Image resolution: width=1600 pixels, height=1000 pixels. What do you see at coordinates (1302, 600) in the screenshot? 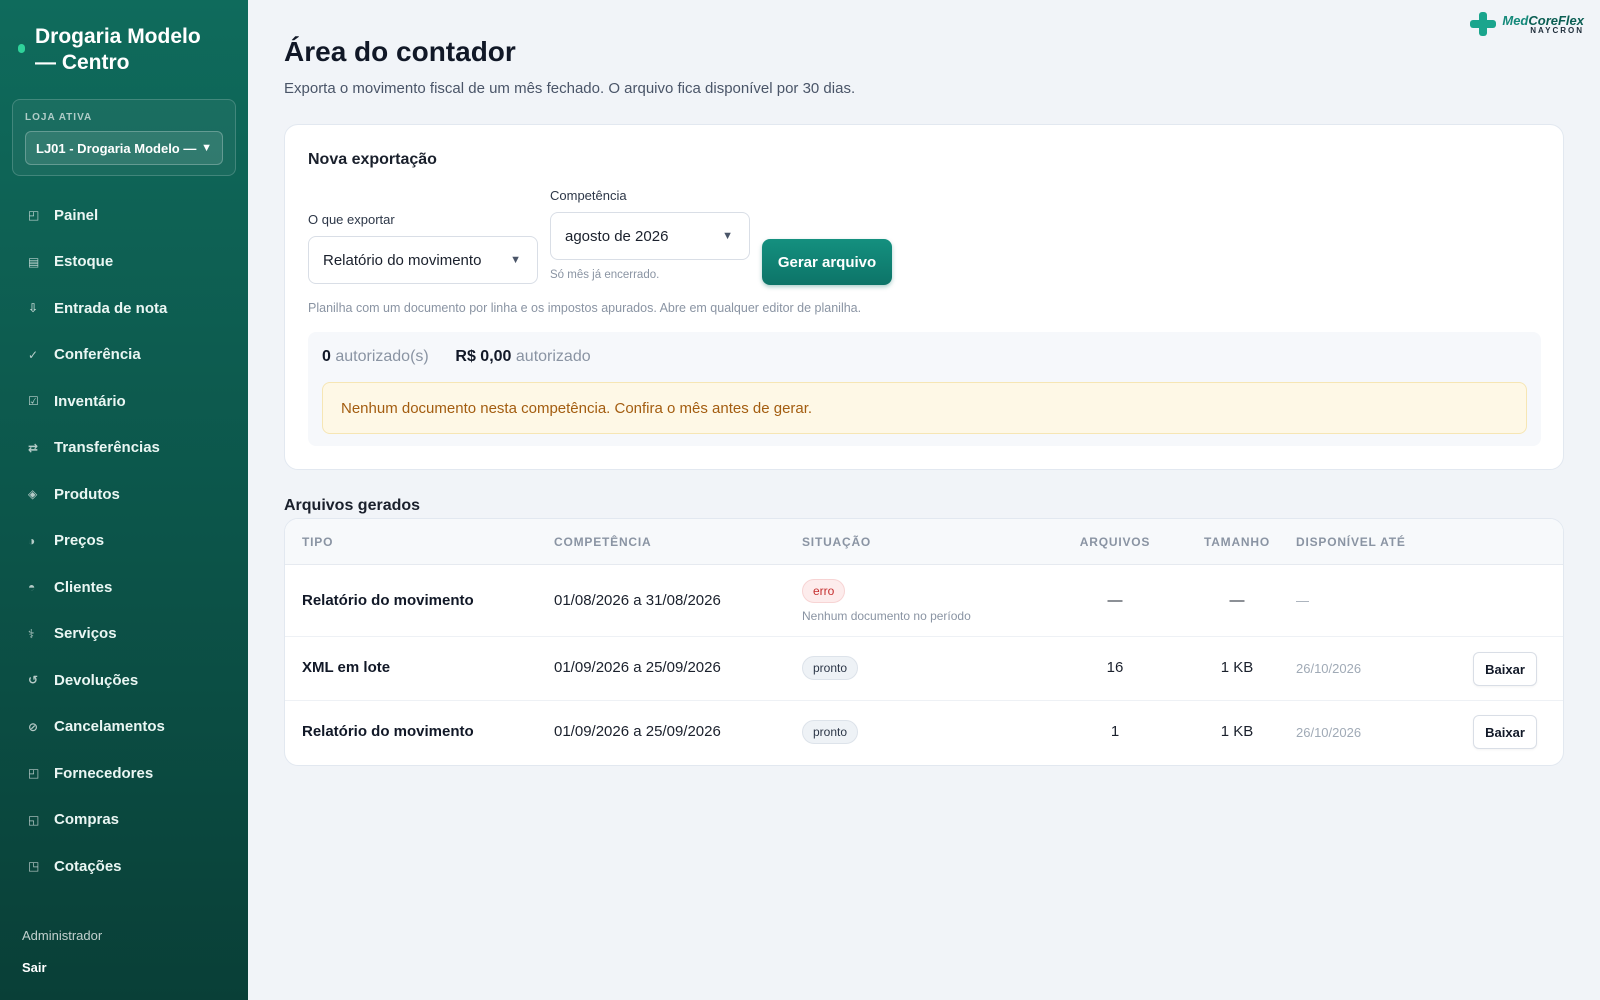
I see `row-until: —` at bounding box center [1302, 600].